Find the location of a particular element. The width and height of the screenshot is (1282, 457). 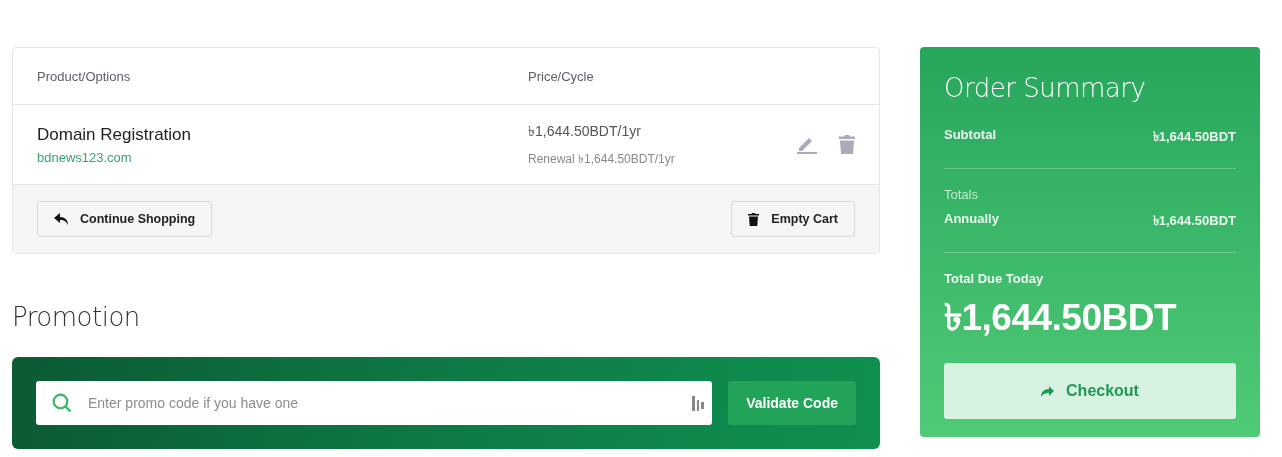

forward-arrow-icon is located at coordinates (1048, 391).